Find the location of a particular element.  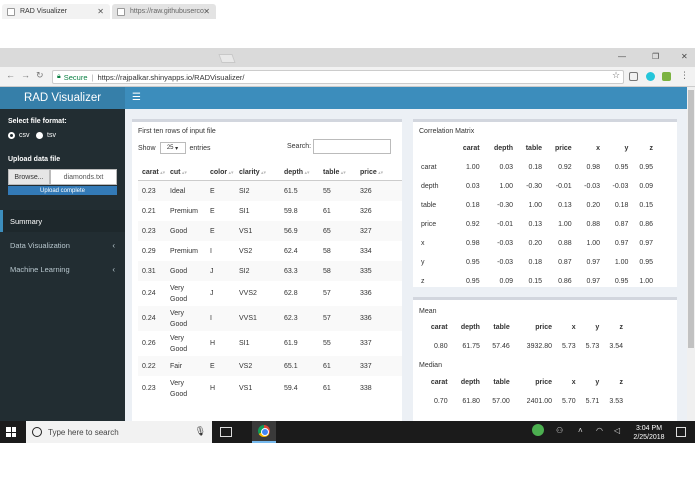

reload-icon: ↻ is located at coordinates (40, 75).